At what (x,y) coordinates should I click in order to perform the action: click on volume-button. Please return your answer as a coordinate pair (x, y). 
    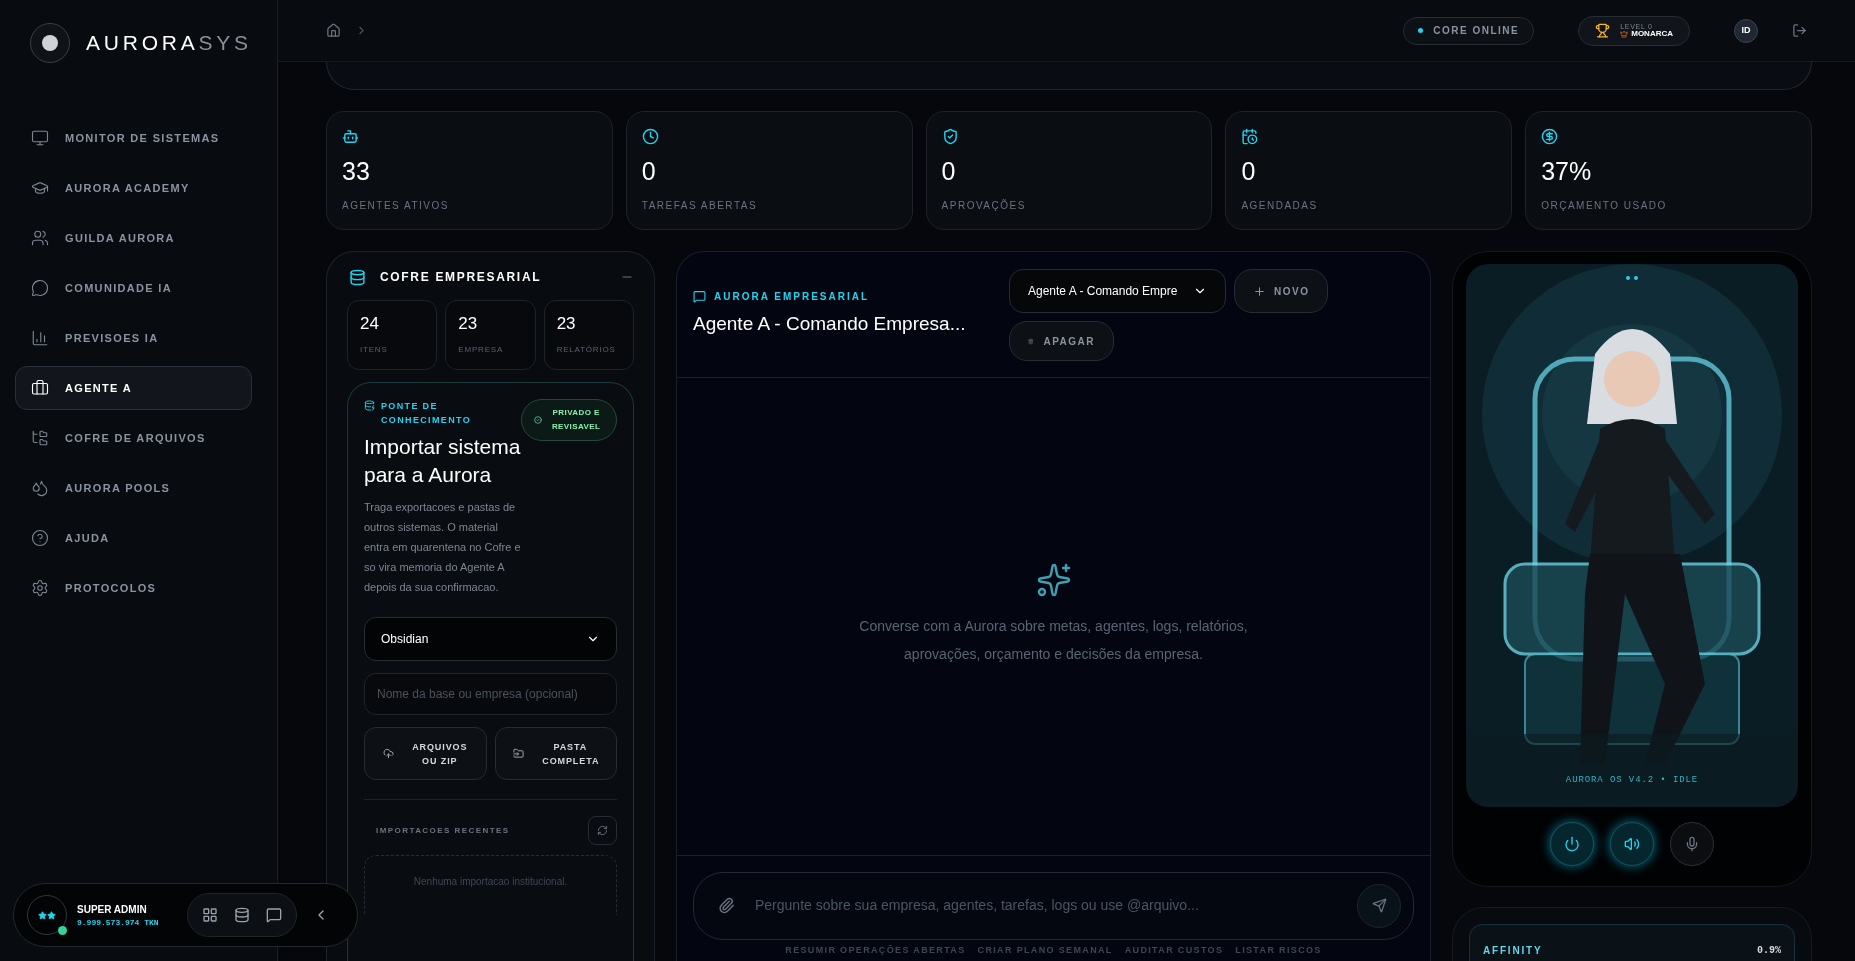
    Looking at the image, I should click on (1632, 844).